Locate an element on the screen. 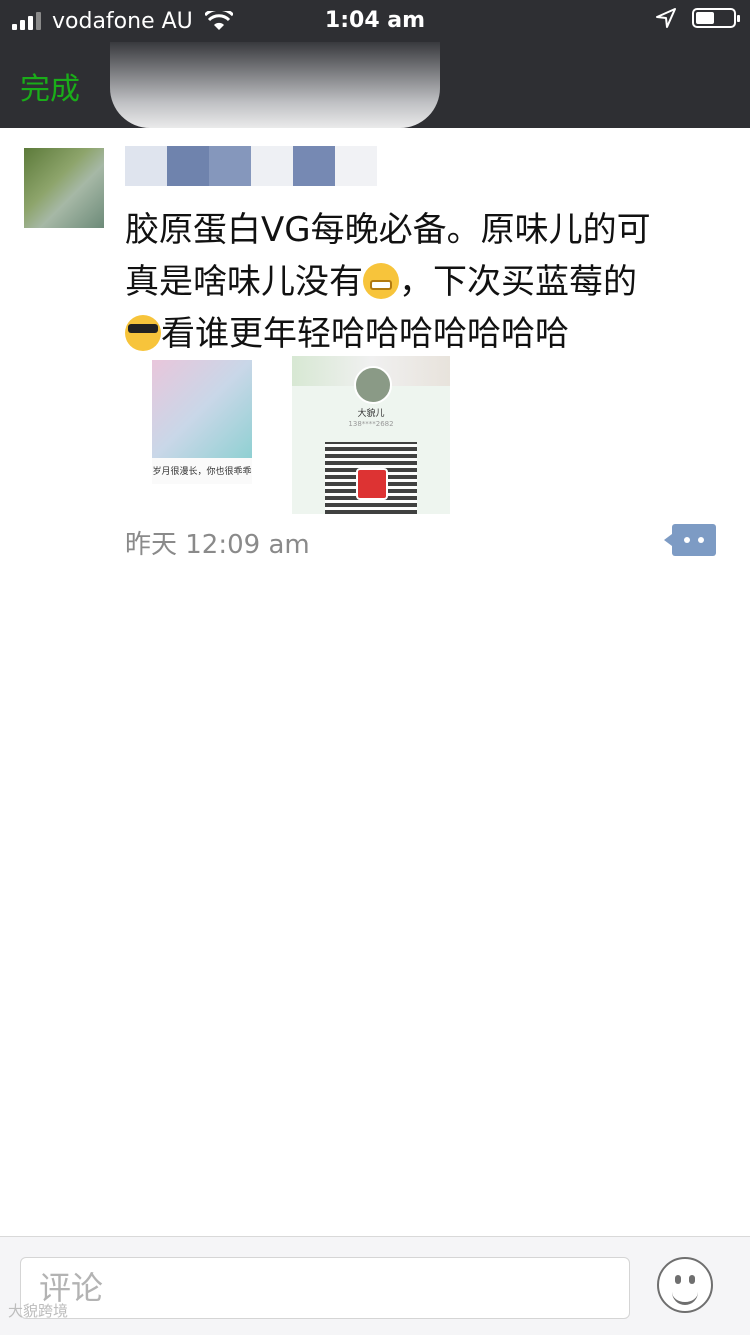 The image size is (750, 1335). grin-emoji-icon is located at coordinates (381, 281).